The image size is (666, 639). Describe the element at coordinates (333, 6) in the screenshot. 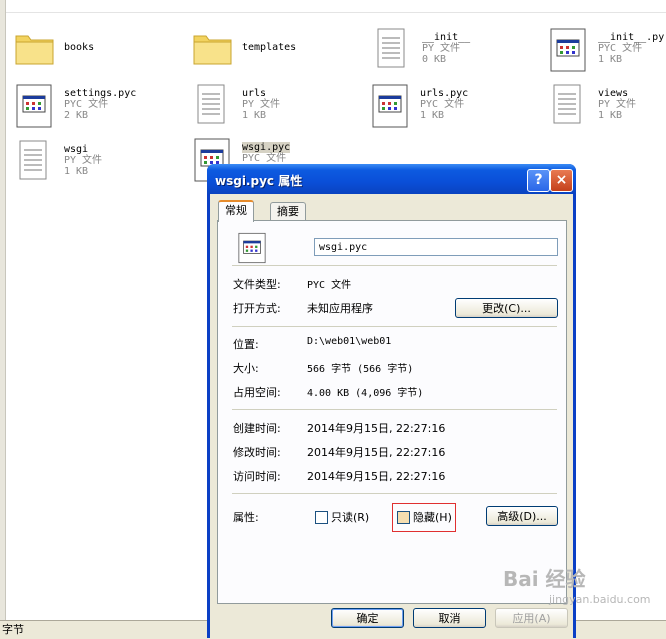

I see `explorer-top-edge` at that location.